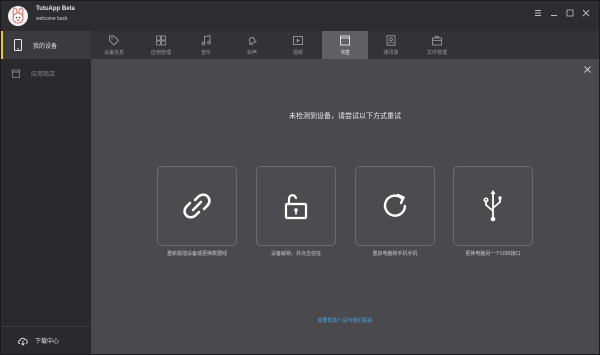 The height and width of the screenshot is (355, 600). What do you see at coordinates (196, 254) in the screenshot?
I see `card-label: 重新拔插设备或更换数据线` at bounding box center [196, 254].